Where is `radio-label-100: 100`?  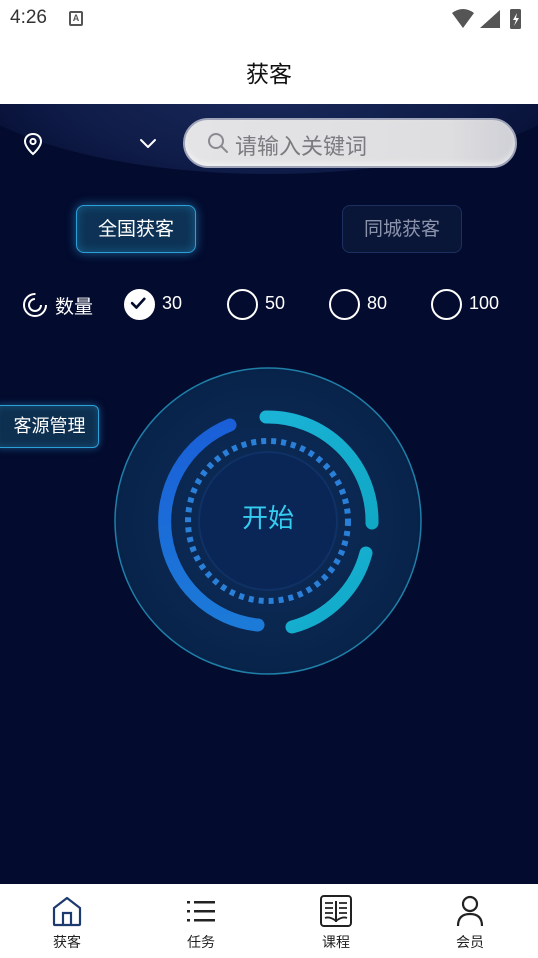 radio-label-100: 100 is located at coordinates (484, 303).